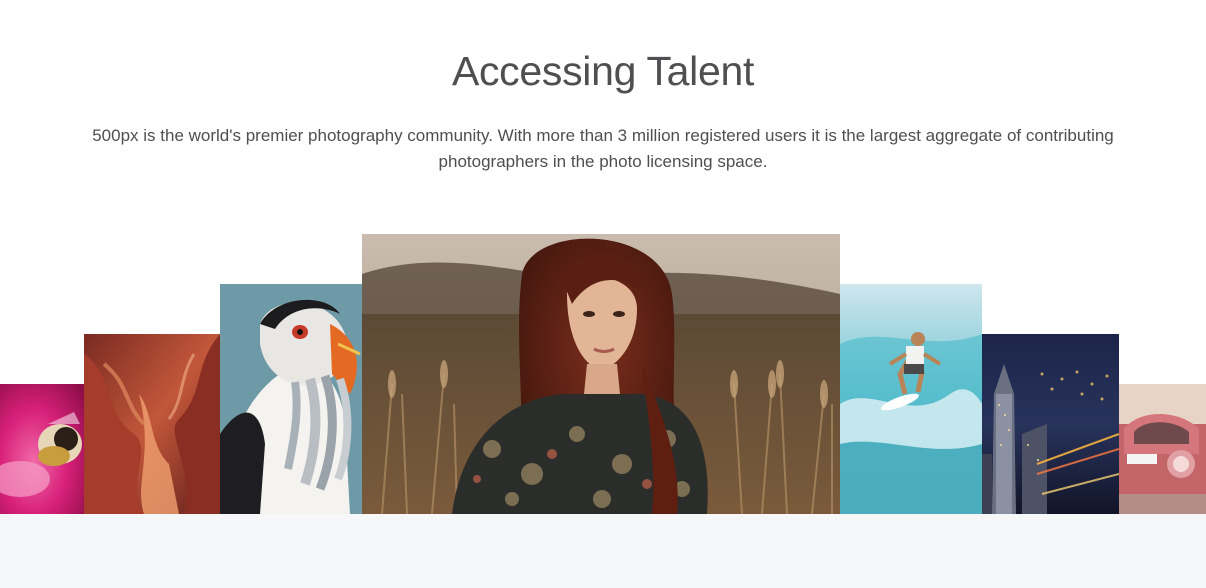  I want to click on photo-city-night, so click(1050, 424).